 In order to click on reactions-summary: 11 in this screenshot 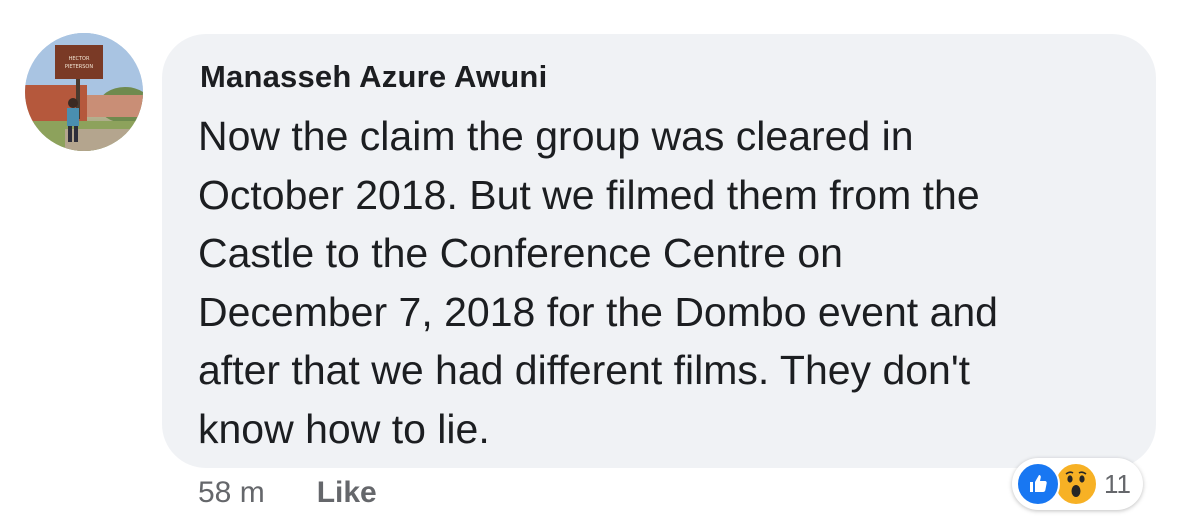, I will do `click(1077, 484)`.